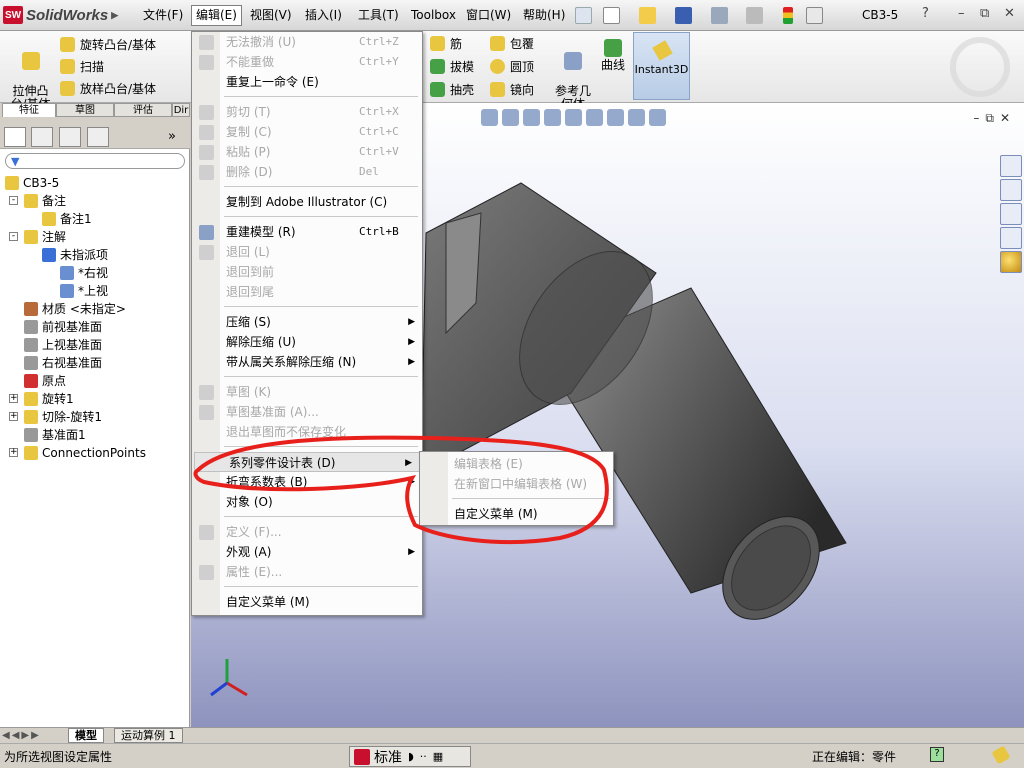 This screenshot has height=768, width=1024. Describe the element at coordinates (29, 110) in the screenshot. I see `tab-features: 特征` at that location.